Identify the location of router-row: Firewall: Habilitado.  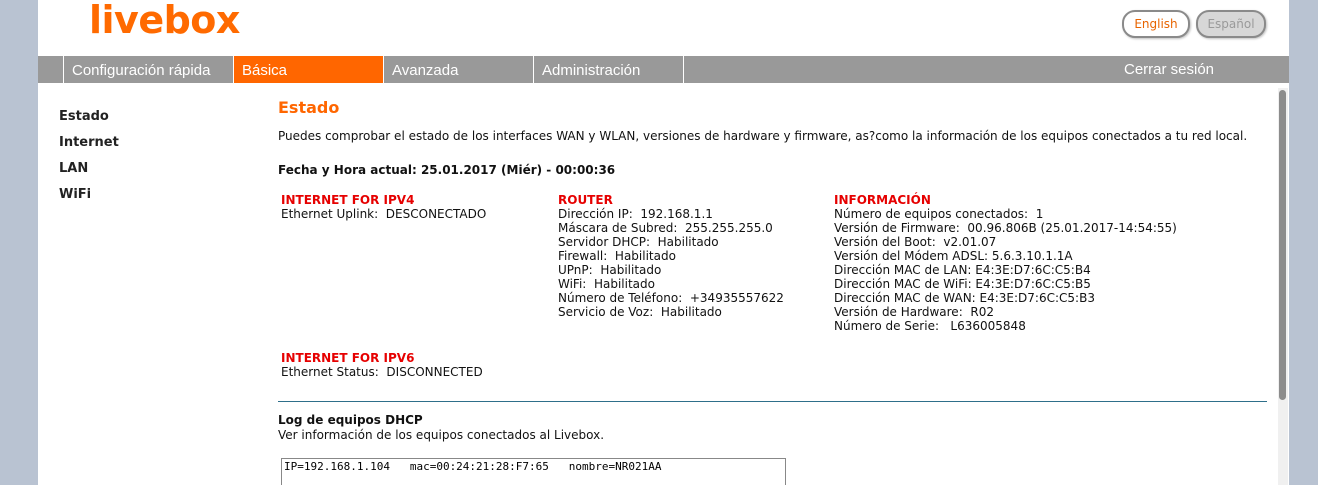
(617, 256).